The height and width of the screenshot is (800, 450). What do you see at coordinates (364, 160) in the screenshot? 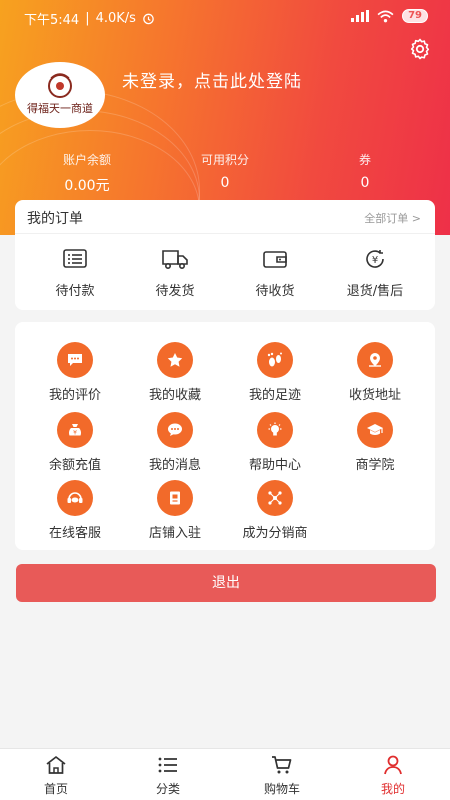
I see `stat-label: 券` at bounding box center [364, 160].